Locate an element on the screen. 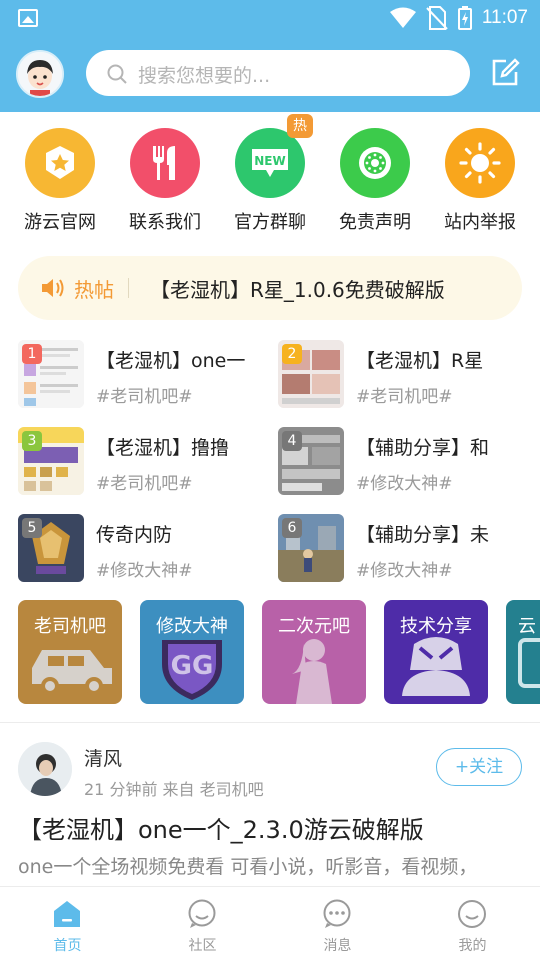  search-icon is located at coordinates (117, 74).